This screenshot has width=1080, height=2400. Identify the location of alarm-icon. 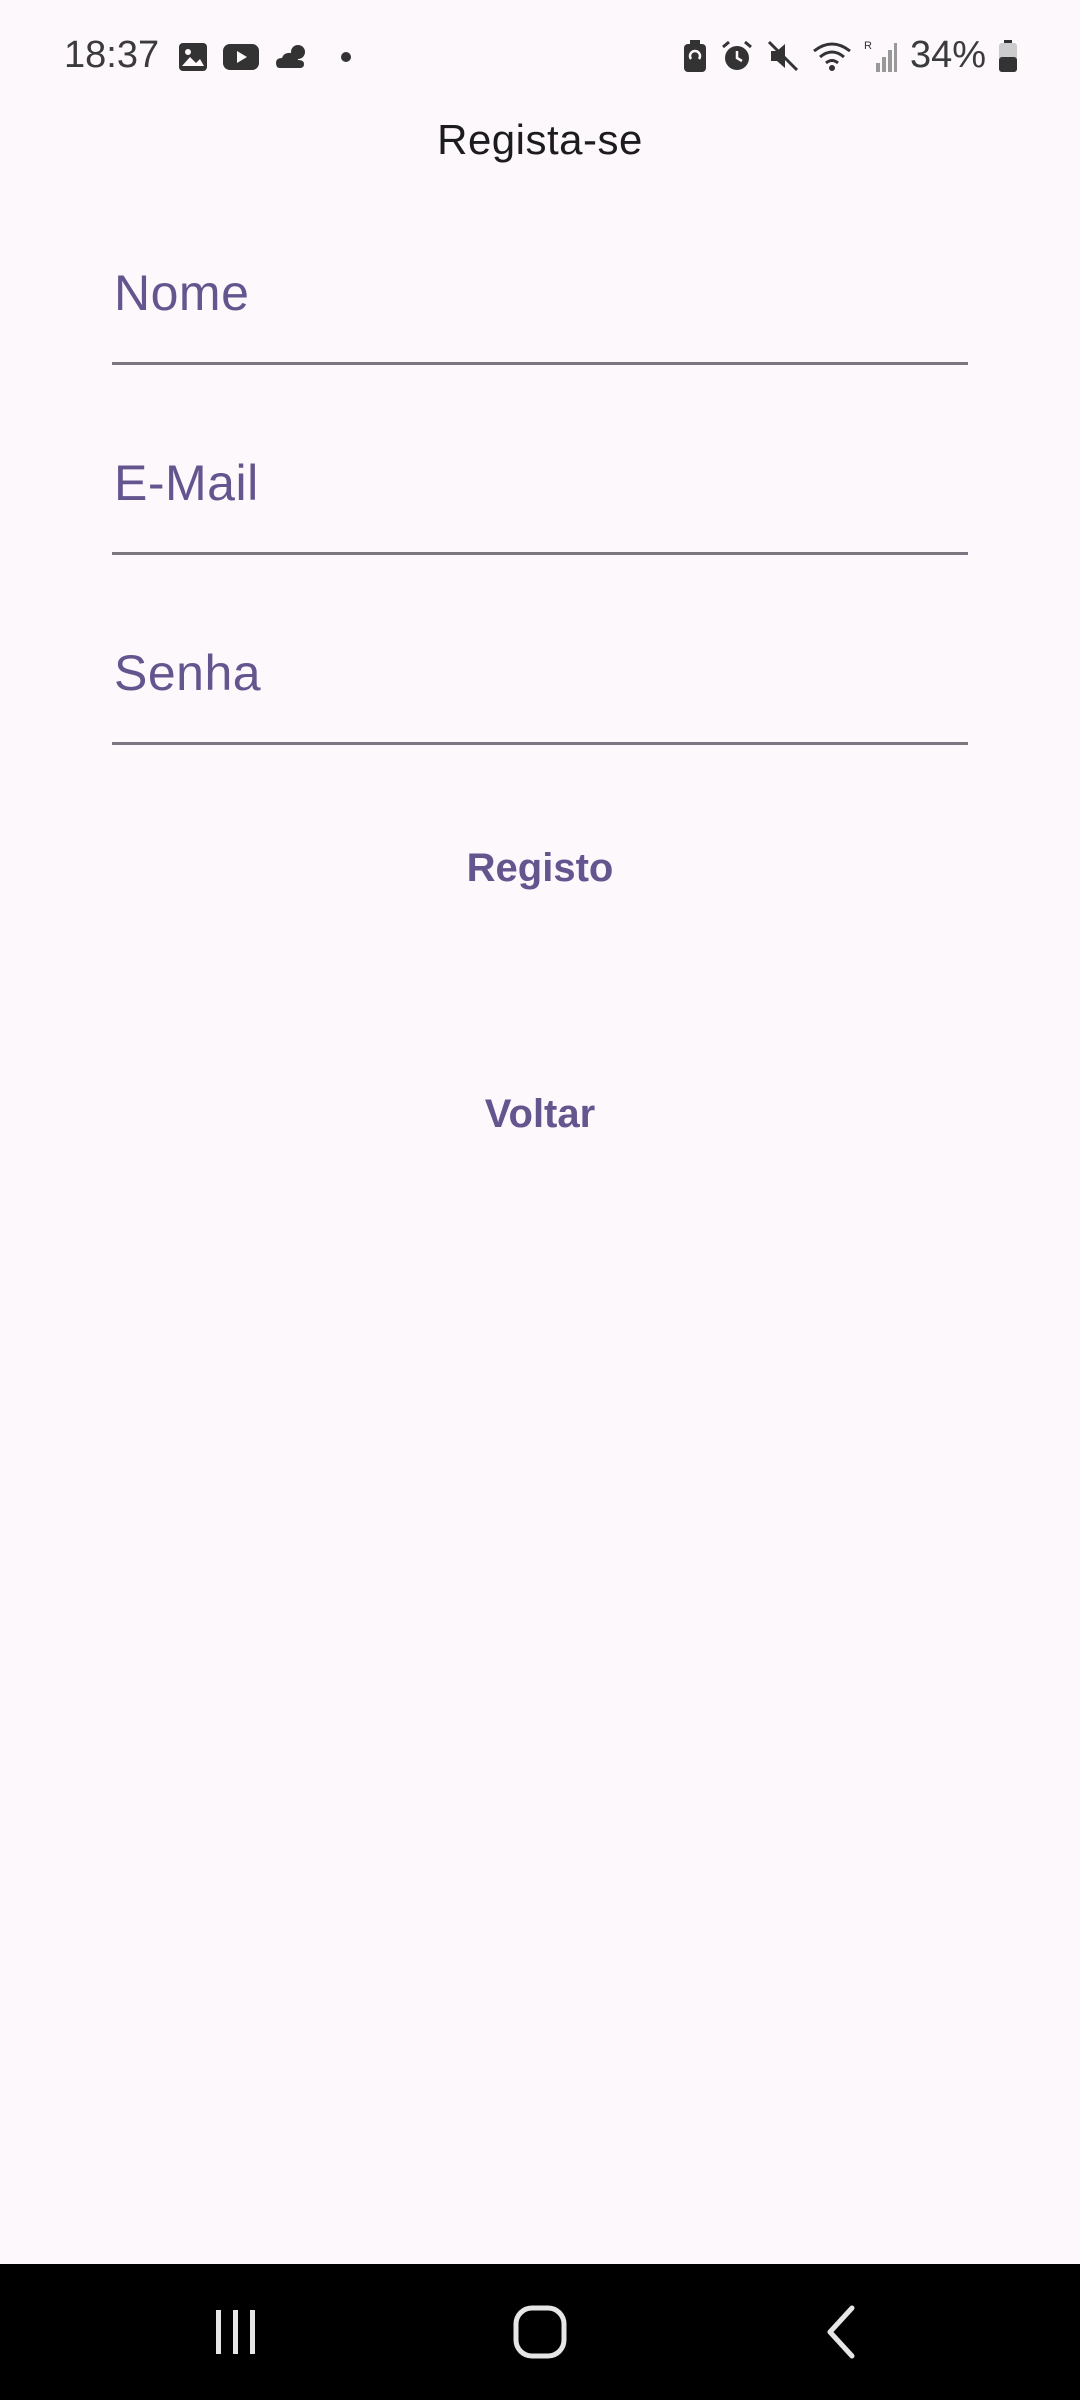
(737, 56).